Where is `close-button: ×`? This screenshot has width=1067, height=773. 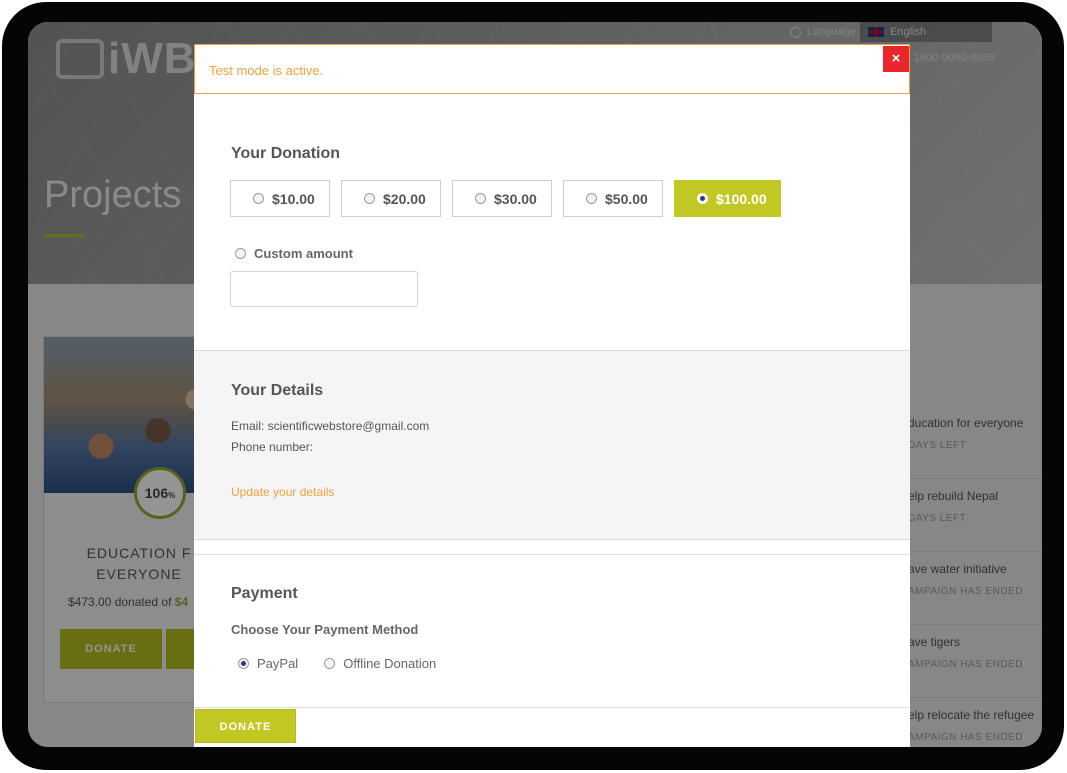
close-button: × is located at coordinates (896, 59).